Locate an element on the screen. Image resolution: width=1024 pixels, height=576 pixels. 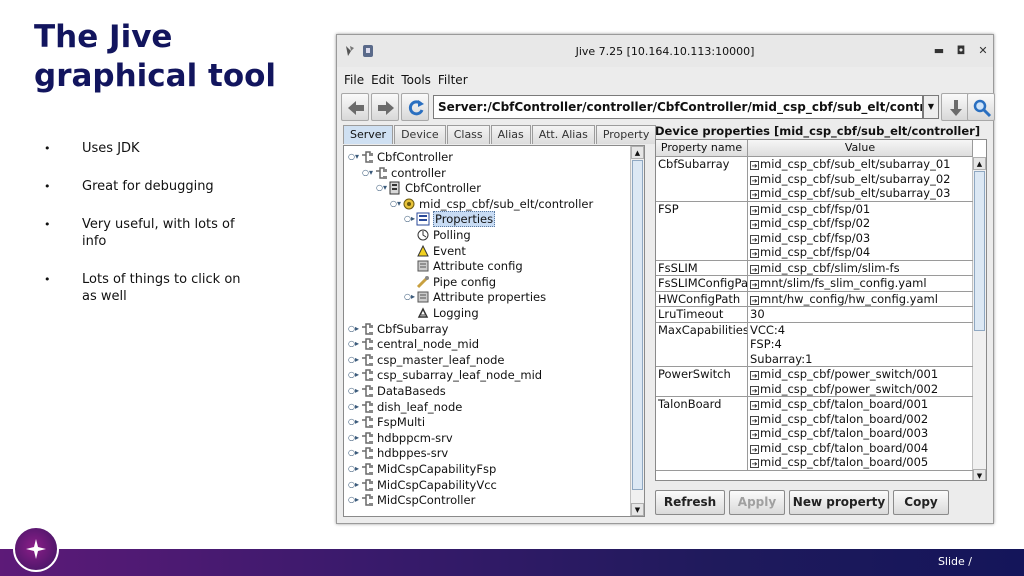
menu-file: File is located at coordinates (354, 80).